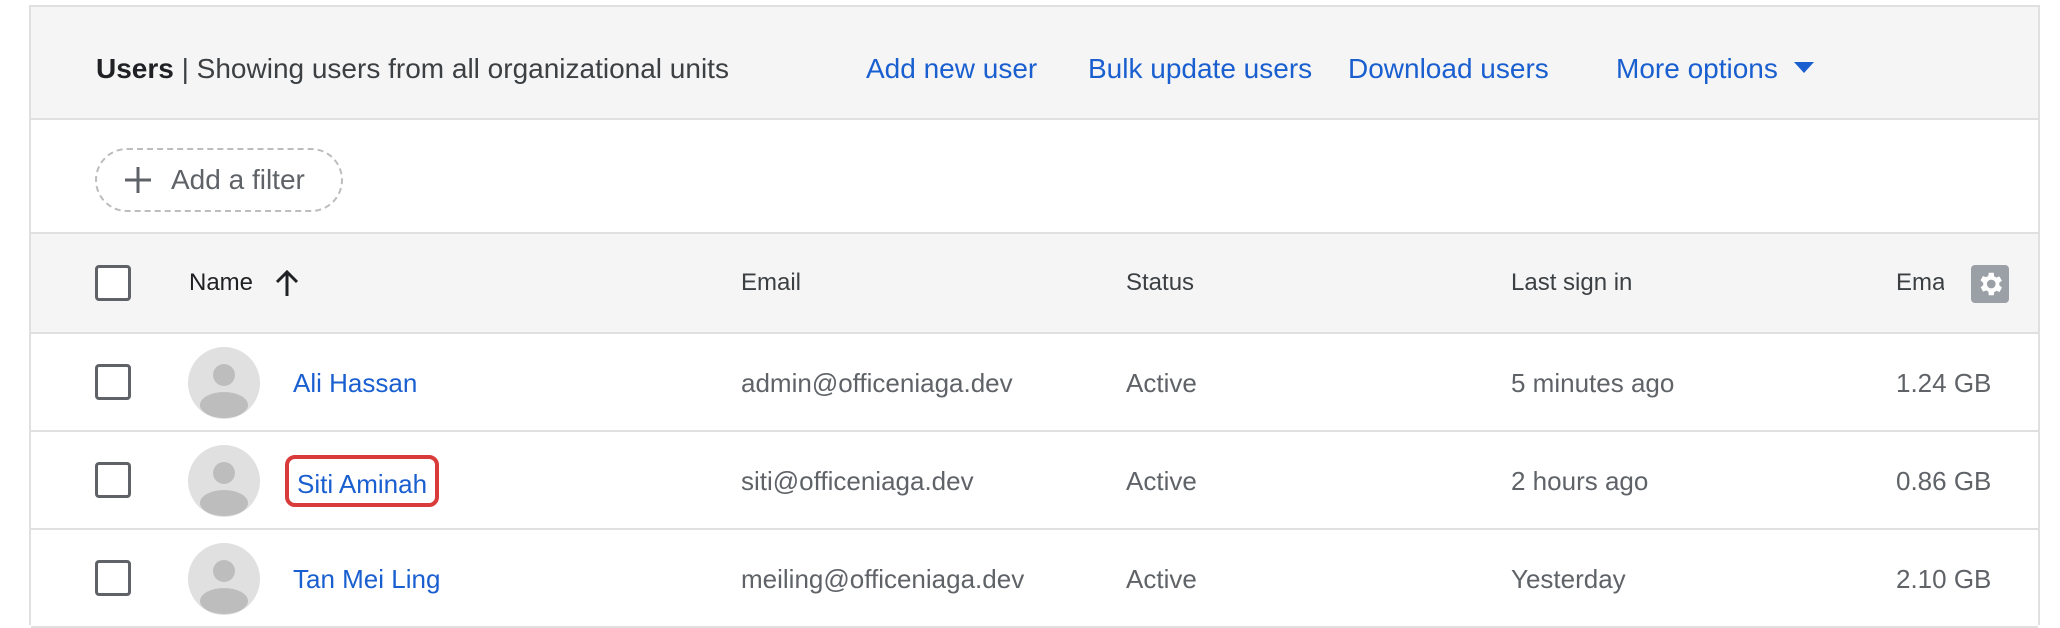  Describe the element at coordinates (1697, 68) in the screenshot. I see `more-options-label: More options` at that location.